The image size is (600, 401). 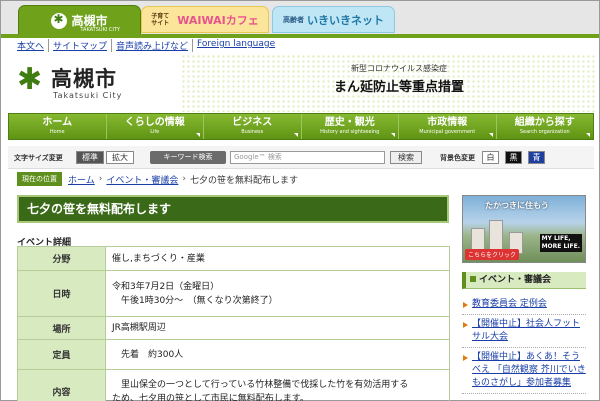 I want to click on list-item: 【開催中止】あくあ！そうべえ 「自然観察 芥川でいきものさがし」参加者募集, so click(x=524, y=371).